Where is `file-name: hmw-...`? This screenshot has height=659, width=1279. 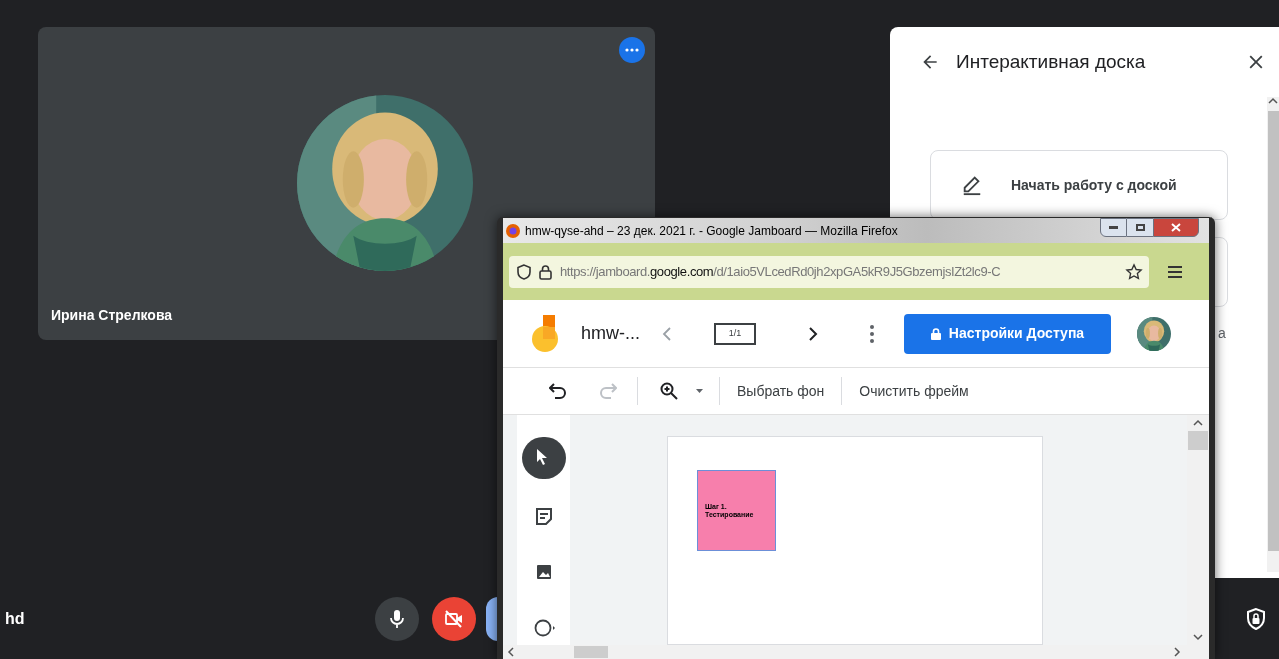
file-name: hmw-... is located at coordinates (610, 333).